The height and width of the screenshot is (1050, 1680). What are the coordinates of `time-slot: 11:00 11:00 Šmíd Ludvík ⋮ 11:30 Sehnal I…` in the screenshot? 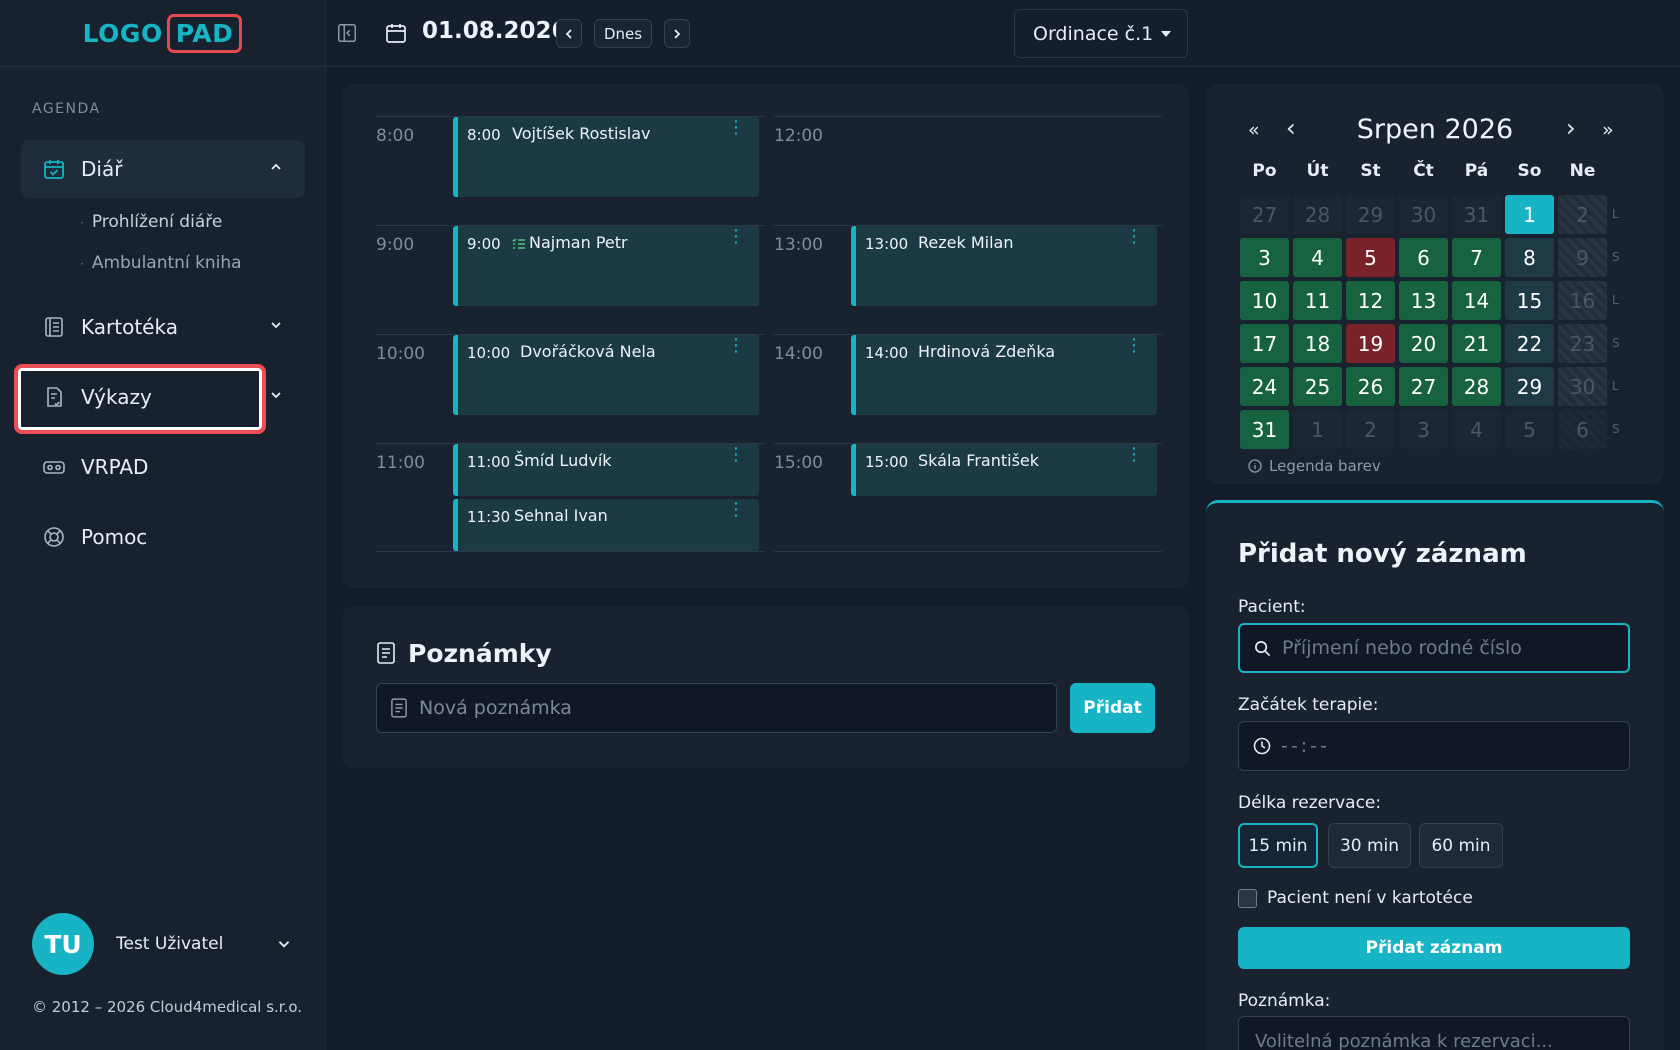 It's located at (570, 497).